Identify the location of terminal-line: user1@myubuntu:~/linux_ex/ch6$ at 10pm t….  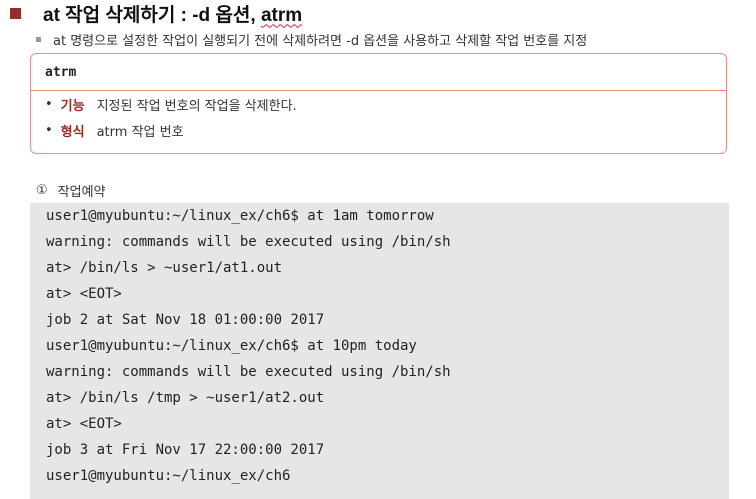
(231, 346).